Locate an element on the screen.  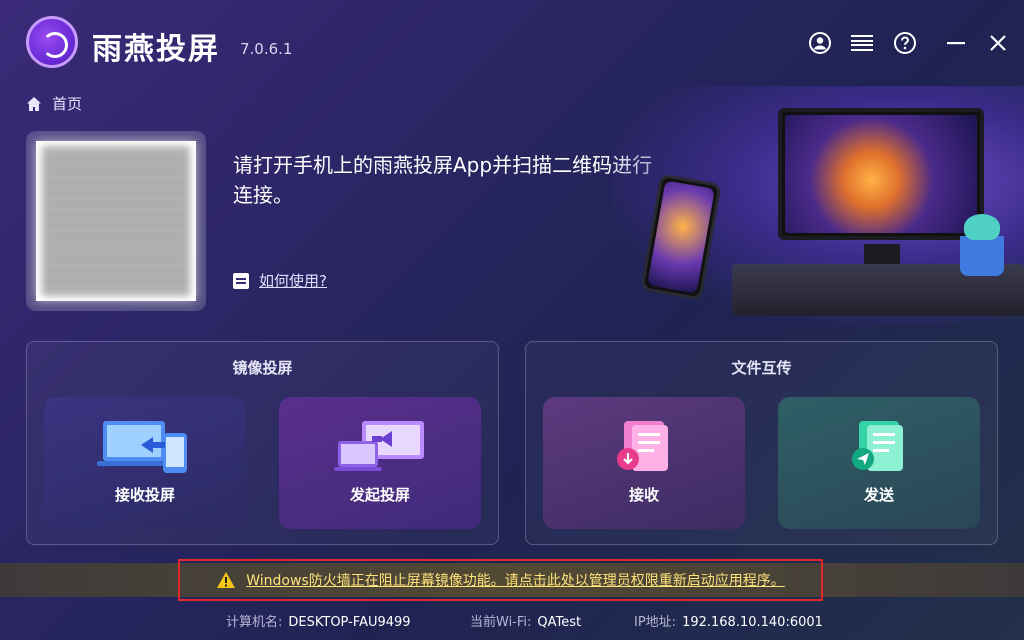
help-icon is located at coordinates (905, 43).